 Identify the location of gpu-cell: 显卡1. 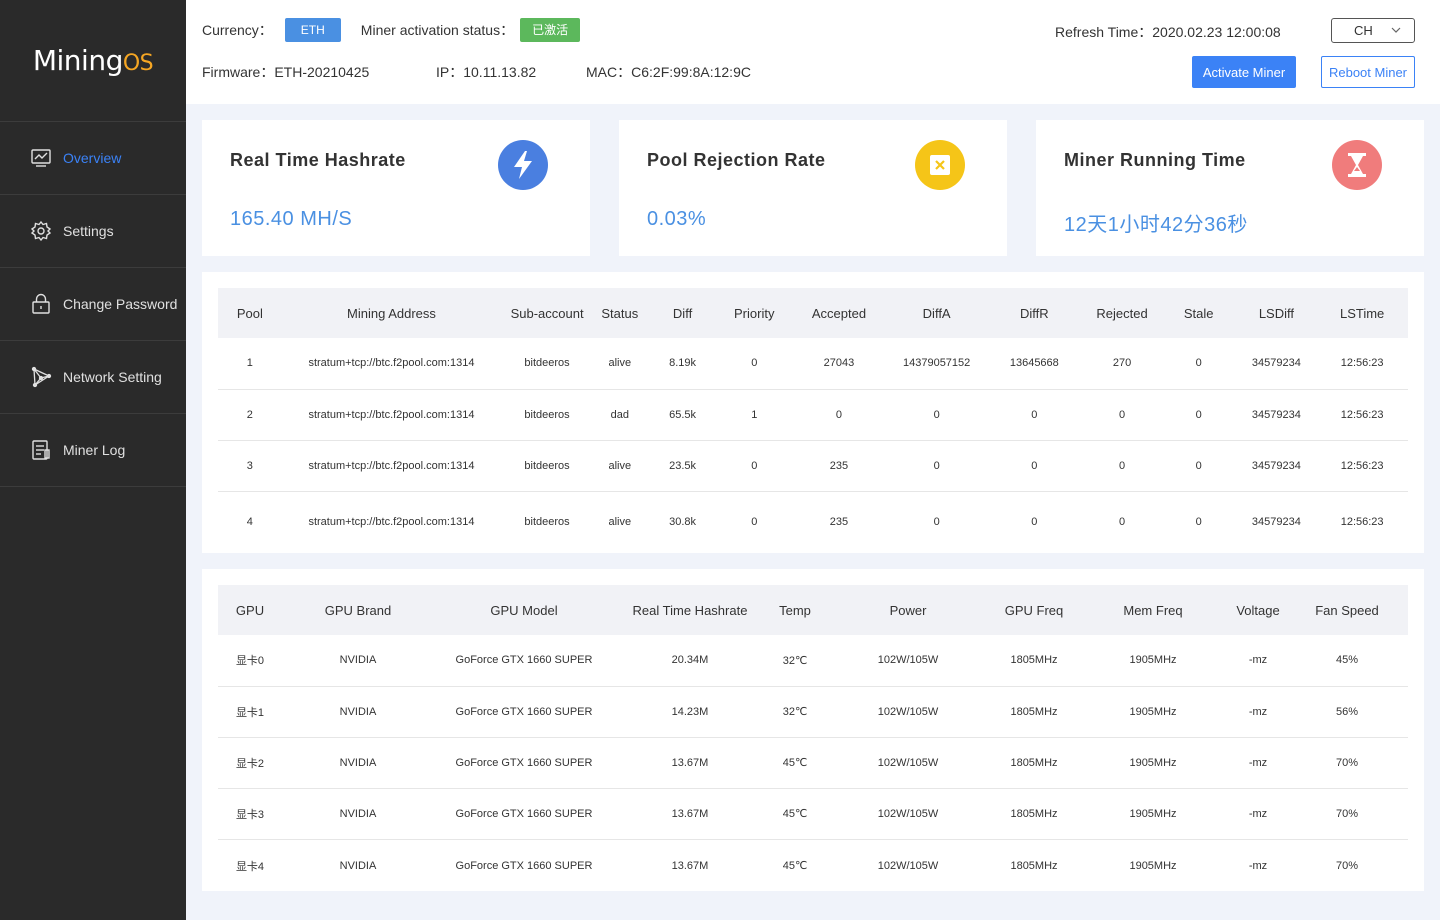
(250, 712).